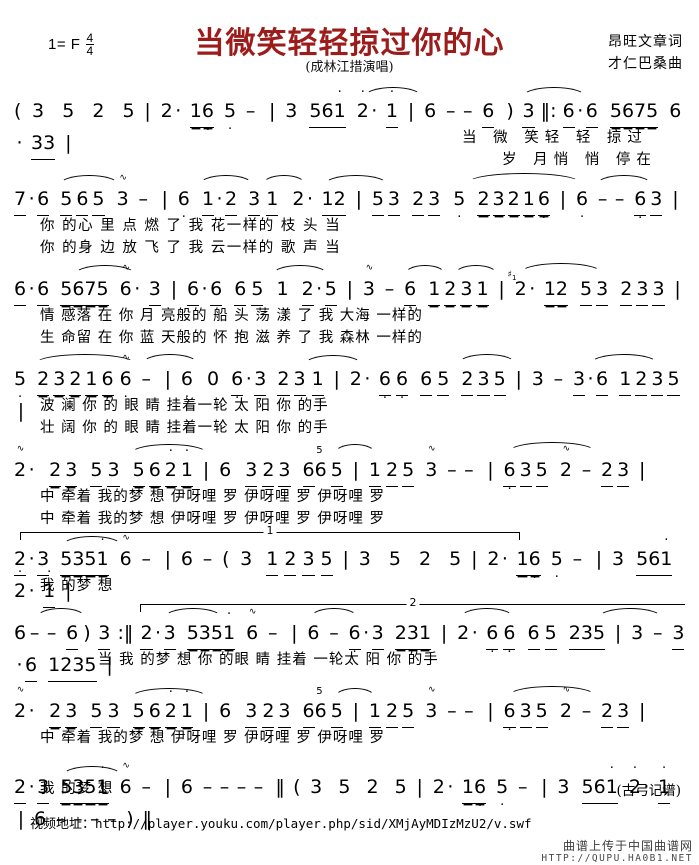 The width and height of the screenshot is (699, 865). Describe the element at coordinates (184, 406) in the screenshot. I see `line-4-lyric-verse-1: 波 澜 你 的 眼 睛 挂着一轮 太 阳 你 的手` at that location.